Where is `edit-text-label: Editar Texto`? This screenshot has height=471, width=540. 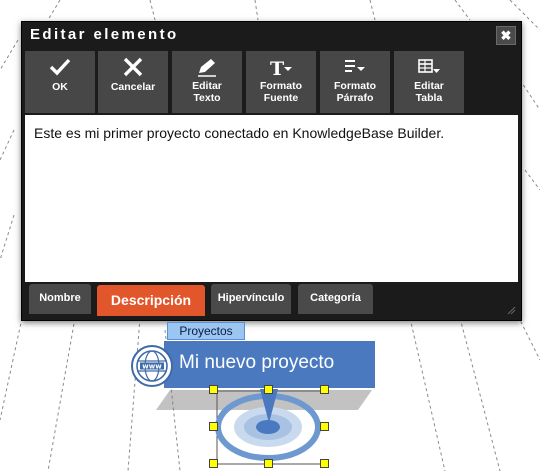
edit-text-label: Editar Texto is located at coordinates (207, 92).